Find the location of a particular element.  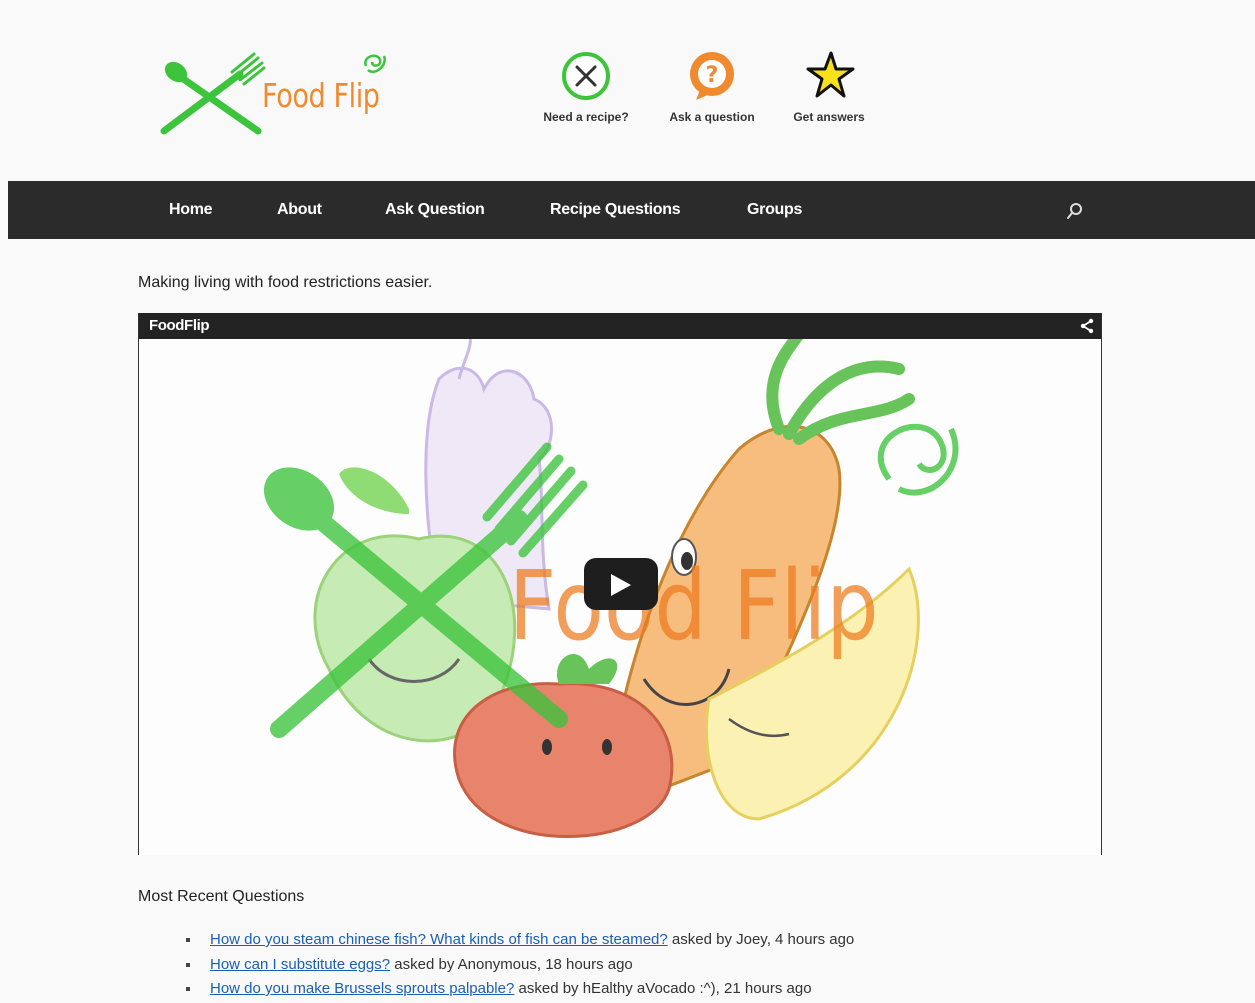

feature-need-recipe: Need a recipe? is located at coordinates (586, 87).